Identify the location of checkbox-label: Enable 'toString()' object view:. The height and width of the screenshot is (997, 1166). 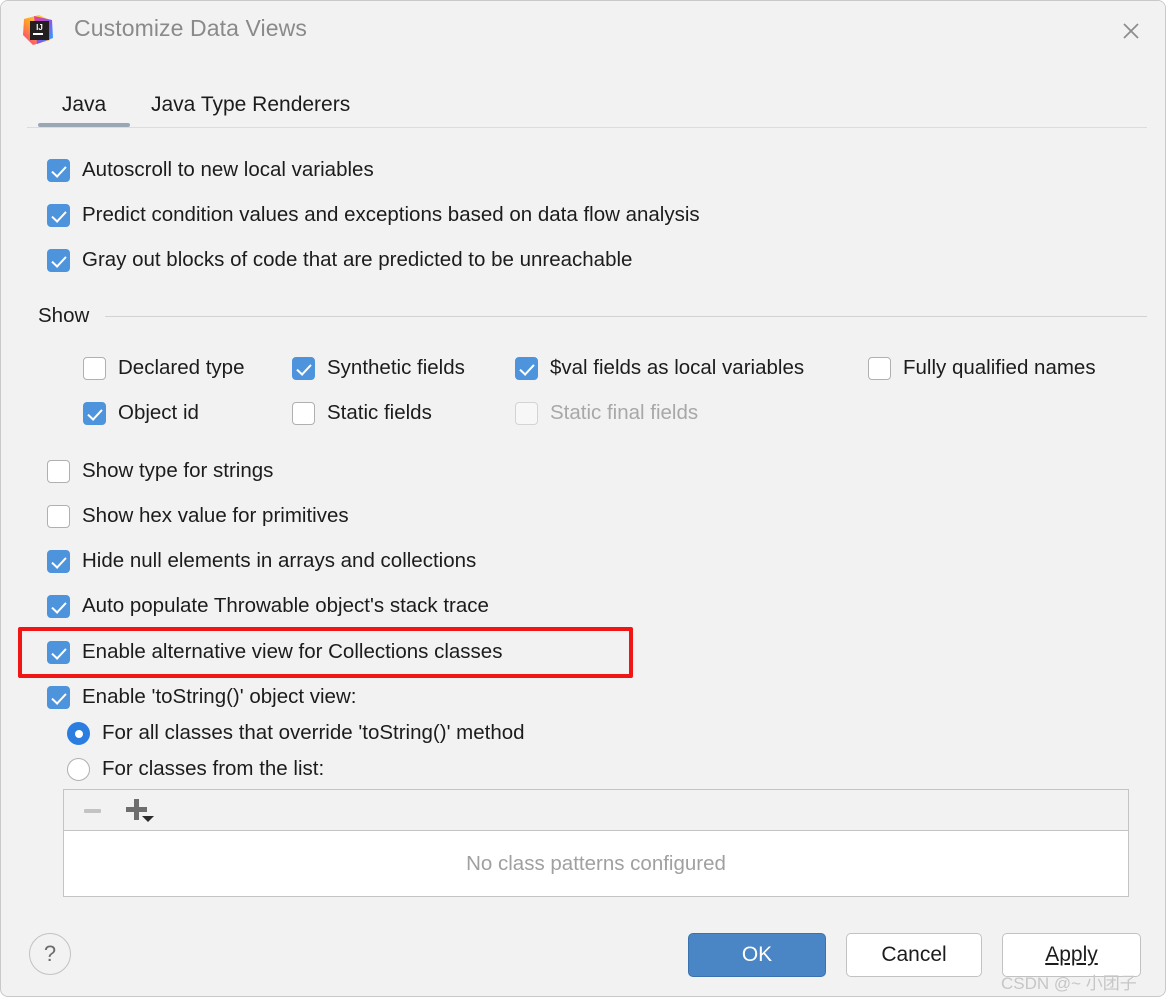
(219, 697).